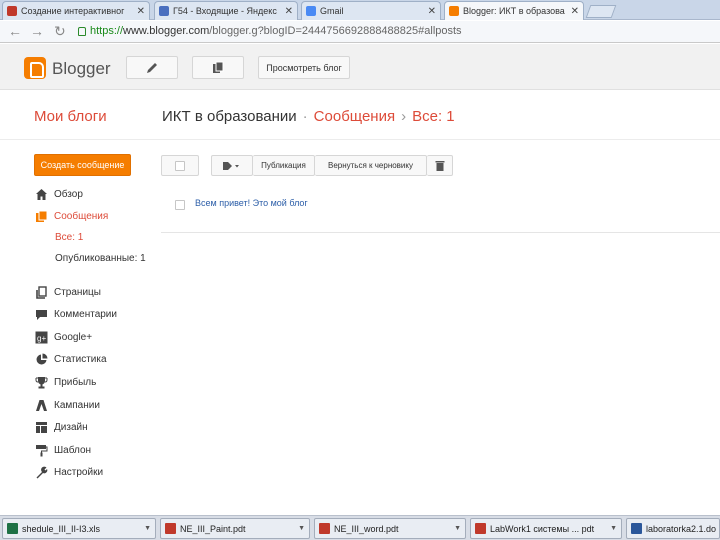  Describe the element at coordinates (41, 427) in the screenshot. I see `layout-icon` at that location.